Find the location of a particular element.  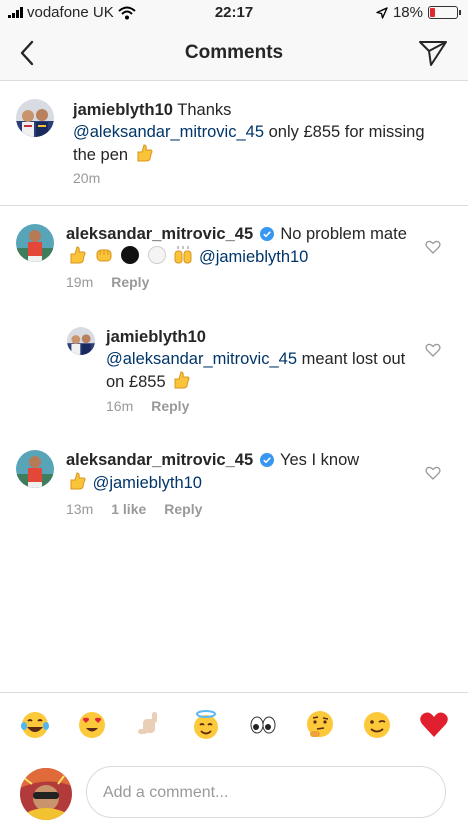

comment-meta: 13m 1 like Reply is located at coordinates (134, 509).